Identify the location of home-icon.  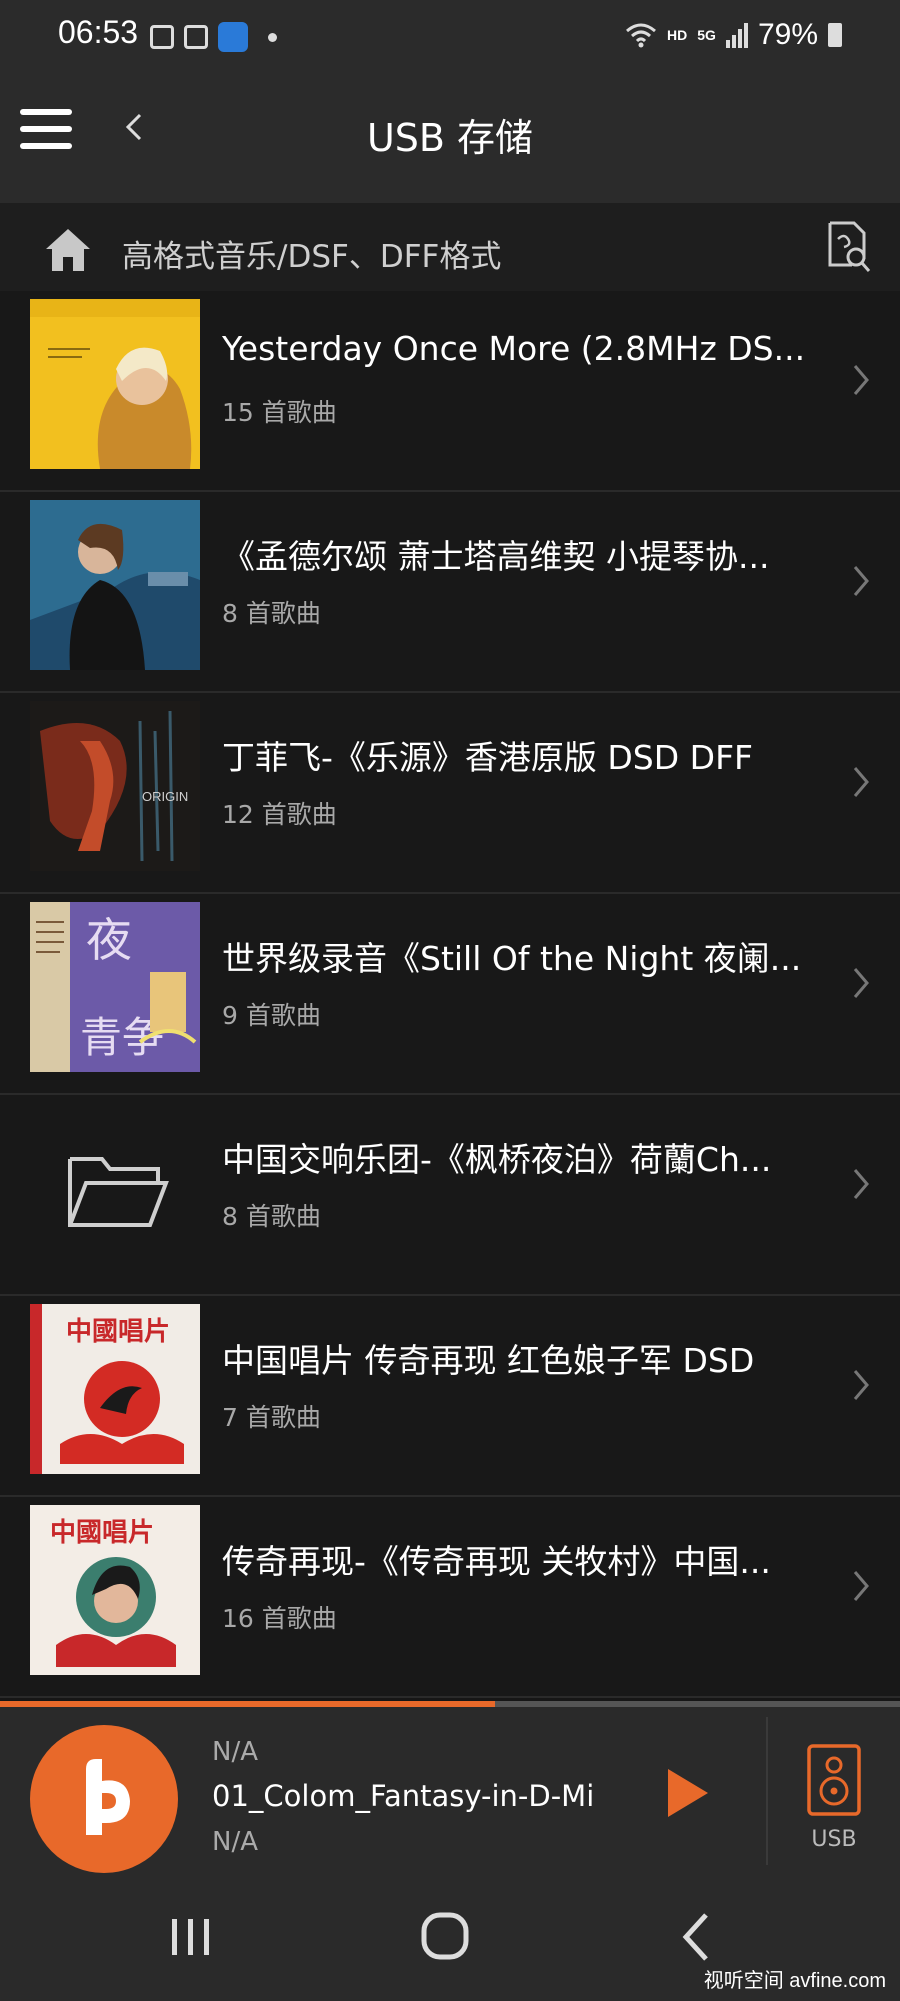
(68, 250).